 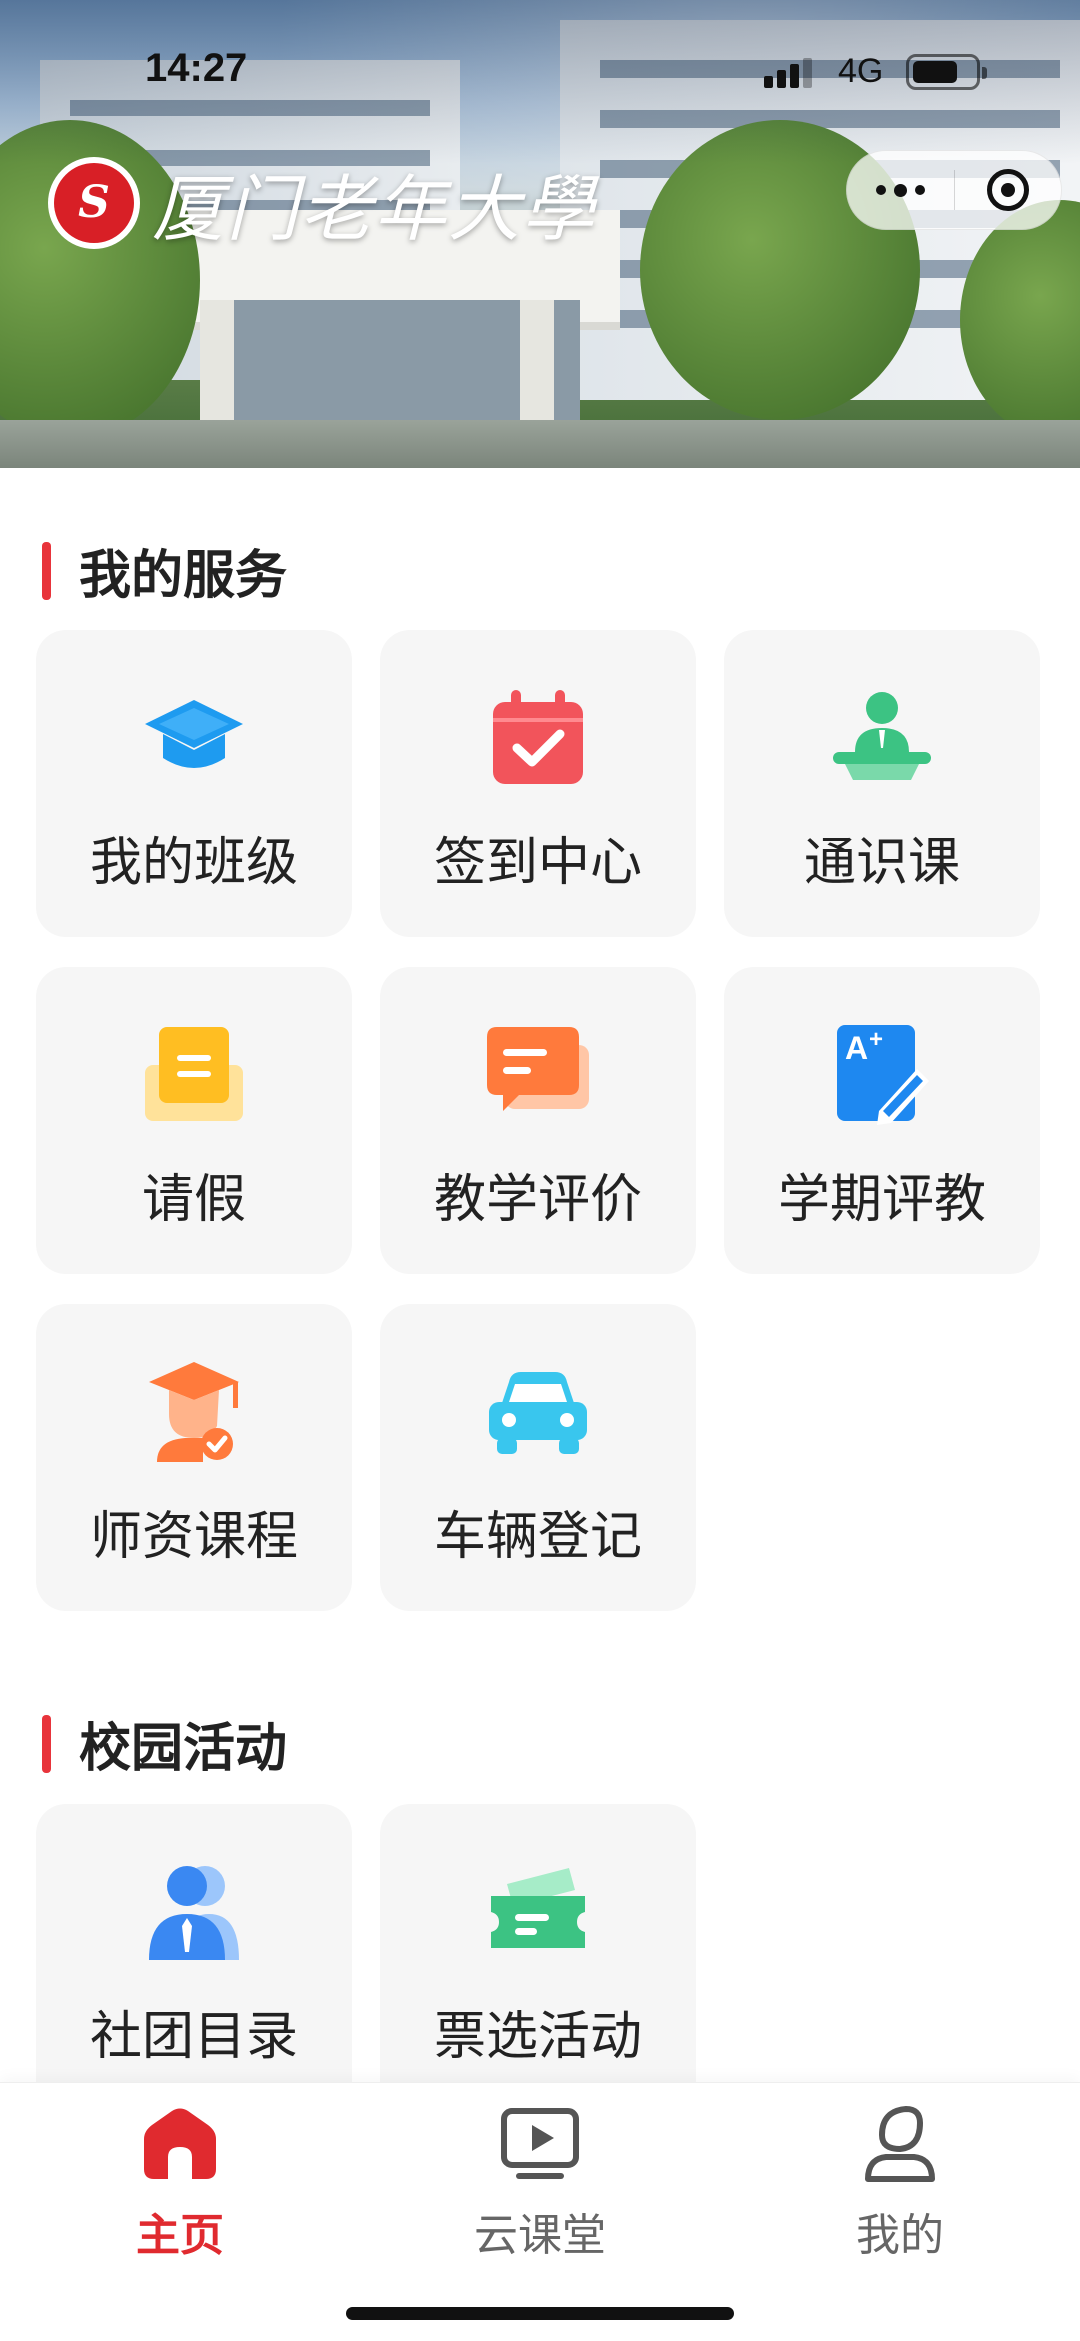 I want to click on svg-text: A, so click(x=856, y=1048).